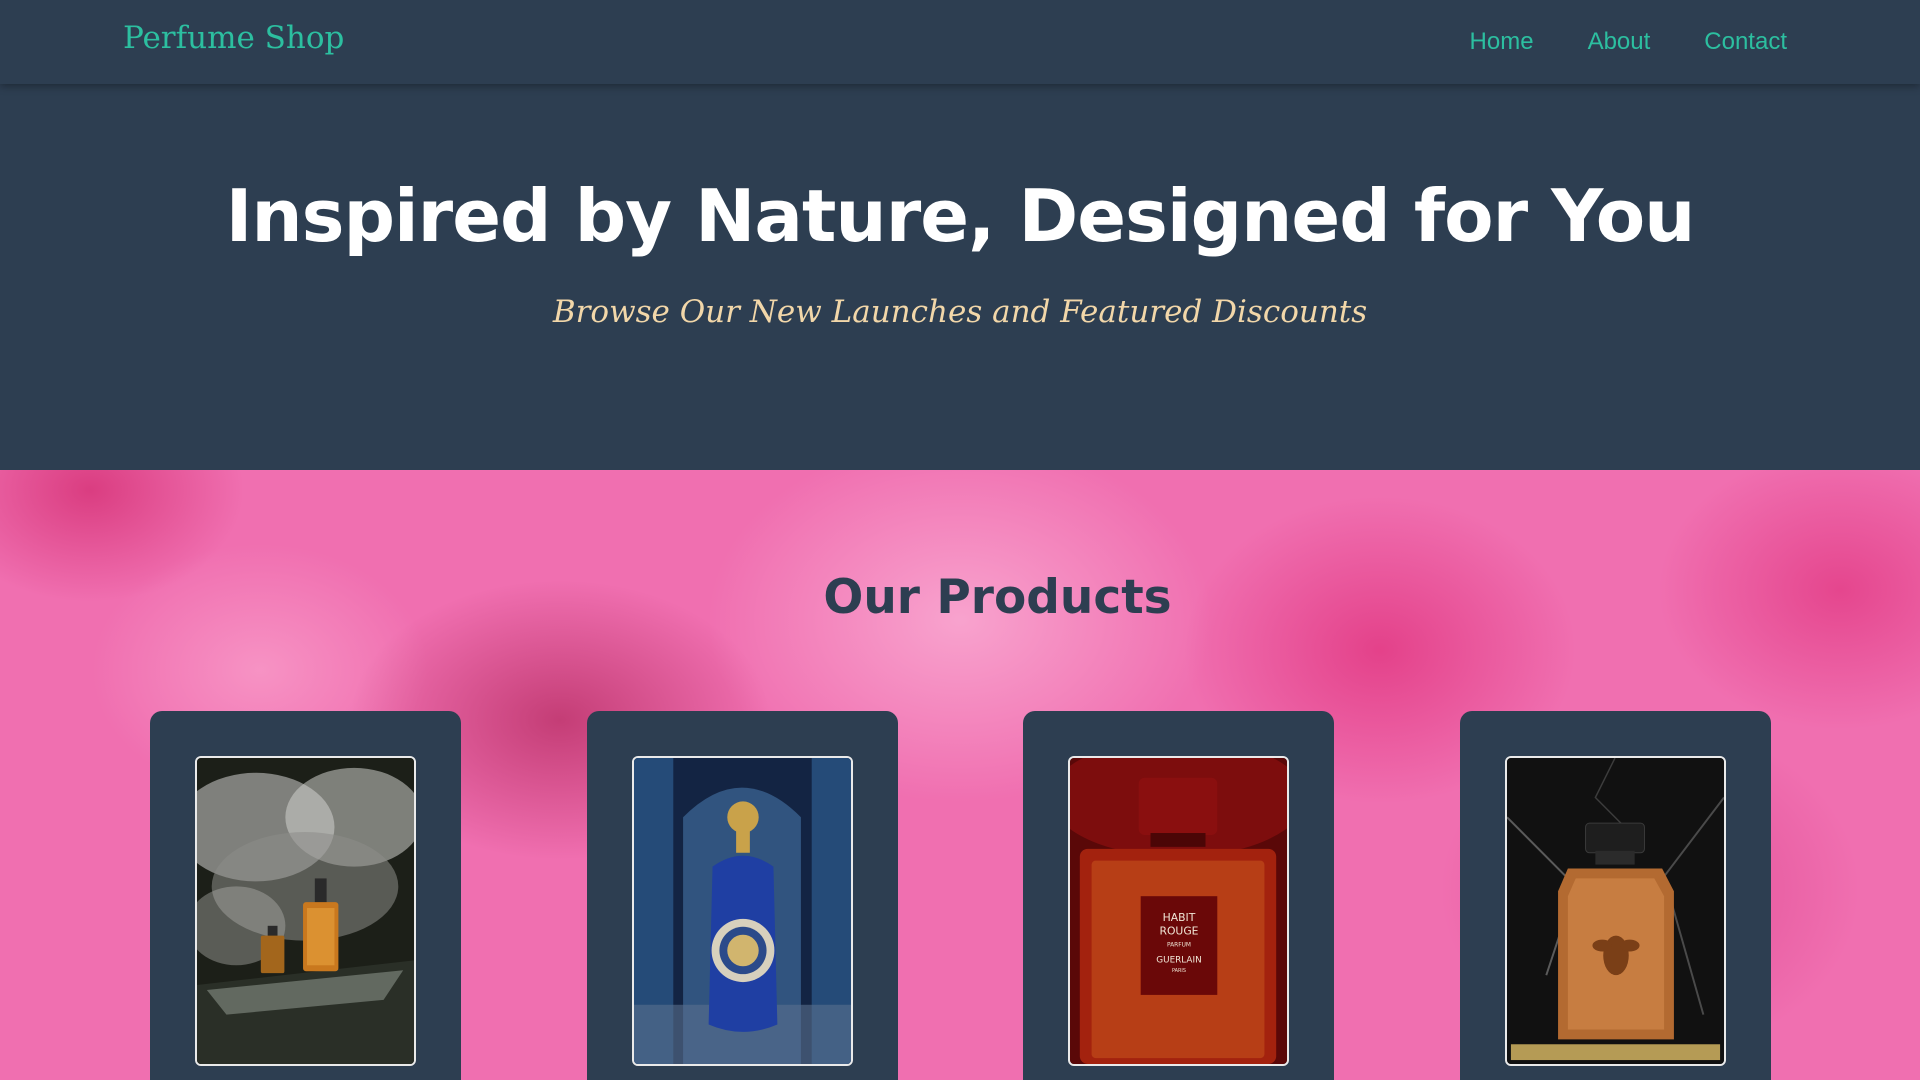  I want to click on blue-bottle-image, so click(742, 911).